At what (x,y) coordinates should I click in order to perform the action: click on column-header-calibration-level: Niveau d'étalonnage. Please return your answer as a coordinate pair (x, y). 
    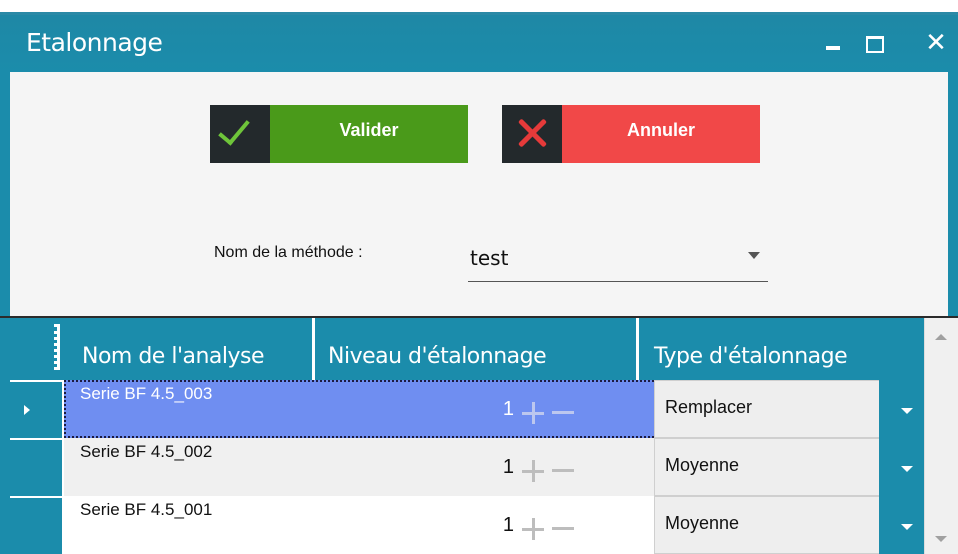
    Looking at the image, I should click on (437, 349).